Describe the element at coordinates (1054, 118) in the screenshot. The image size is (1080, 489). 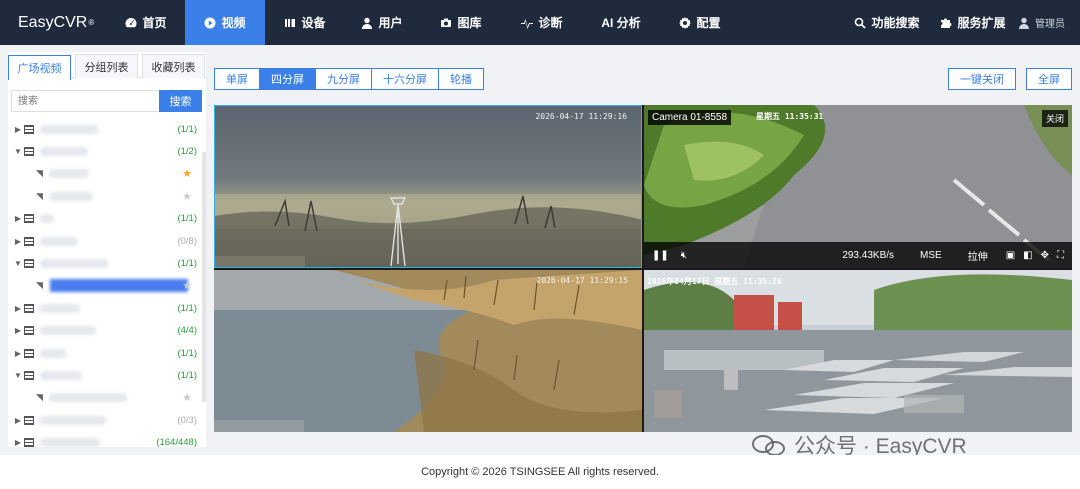
I see `close-video-button: 关闭` at that location.